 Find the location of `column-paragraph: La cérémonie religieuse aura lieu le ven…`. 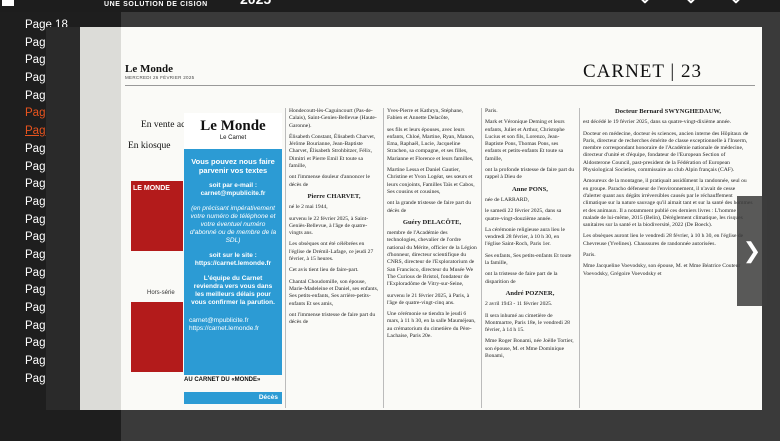

column-paragraph: La cérémonie religieuse aura lieu le ven… is located at coordinates (525, 237).